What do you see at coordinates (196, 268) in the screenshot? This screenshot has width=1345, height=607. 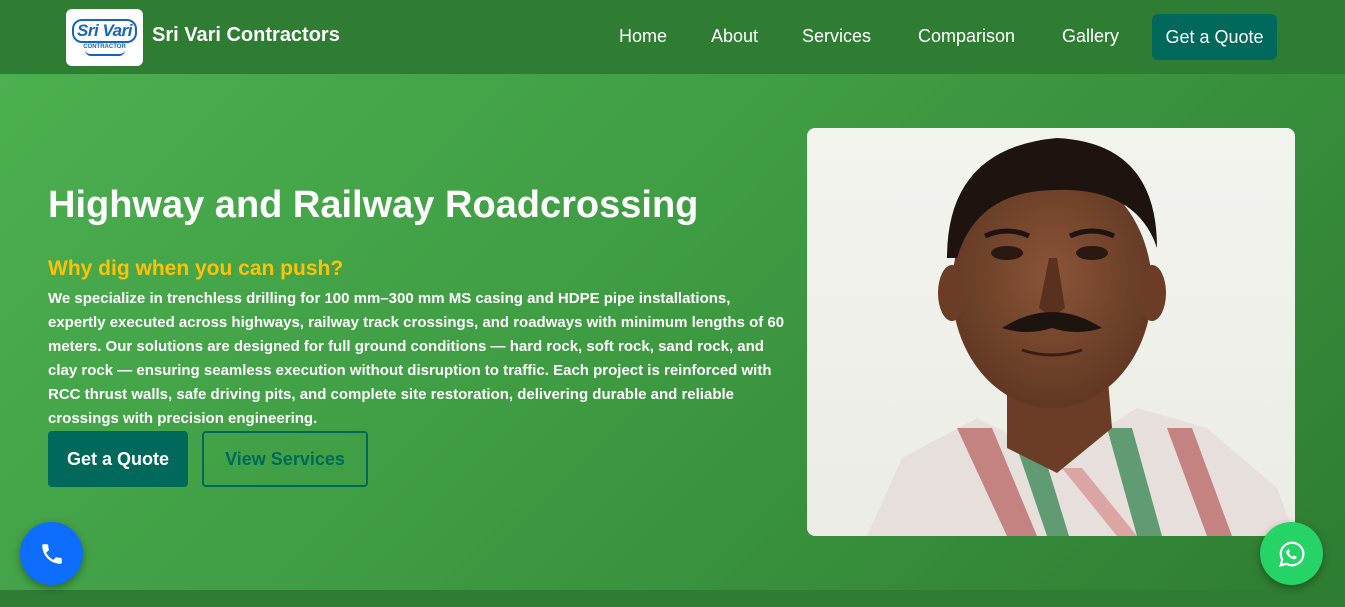 I see `hero-subtitle: Why dig when you can push?` at bounding box center [196, 268].